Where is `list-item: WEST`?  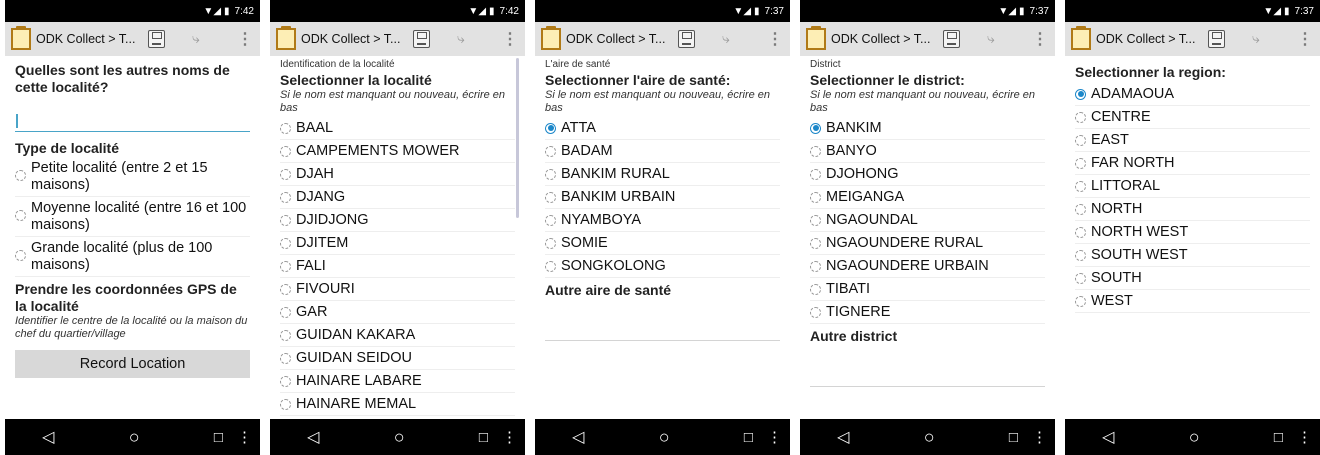 list-item: WEST is located at coordinates (1192, 301).